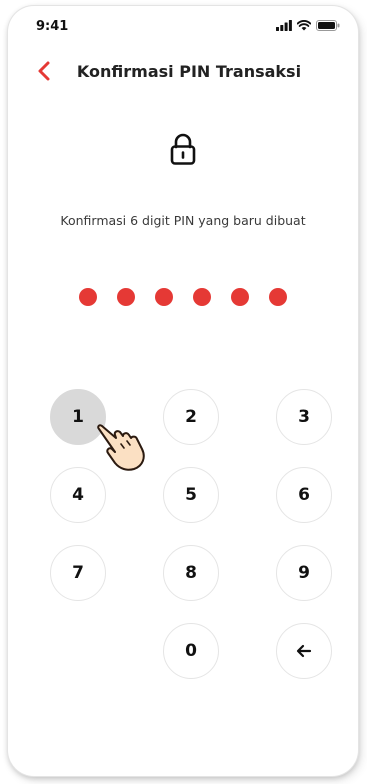 The image size is (367, 784). Describe the element at coordinates (121, 447) in the screenshot. I see `hand-pointer-icon` at that location.